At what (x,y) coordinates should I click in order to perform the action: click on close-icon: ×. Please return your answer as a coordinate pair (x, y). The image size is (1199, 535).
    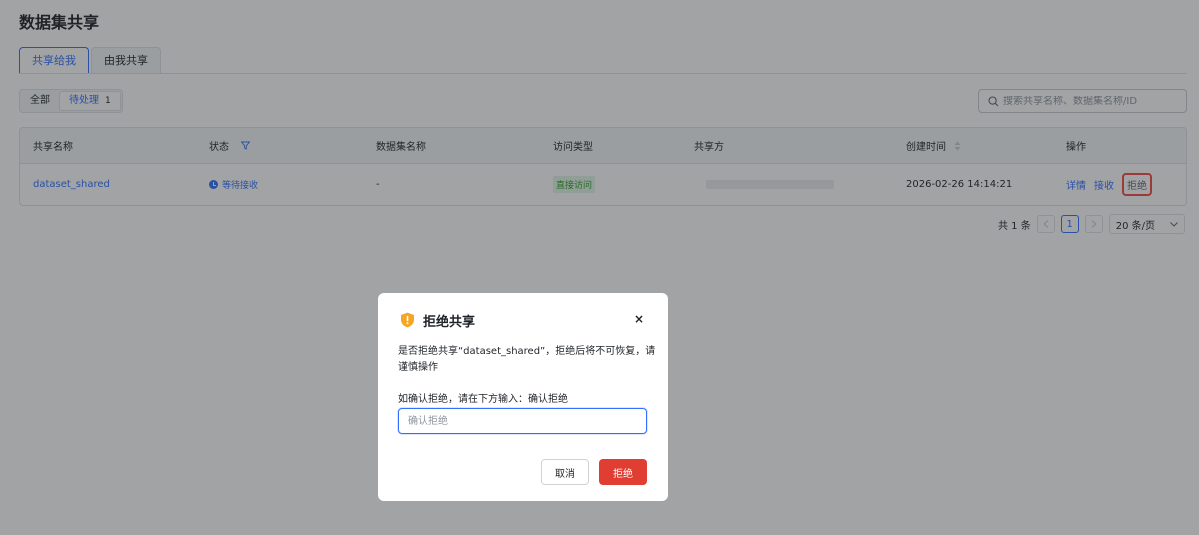
    Looking at the image, I should click on (639, 319).